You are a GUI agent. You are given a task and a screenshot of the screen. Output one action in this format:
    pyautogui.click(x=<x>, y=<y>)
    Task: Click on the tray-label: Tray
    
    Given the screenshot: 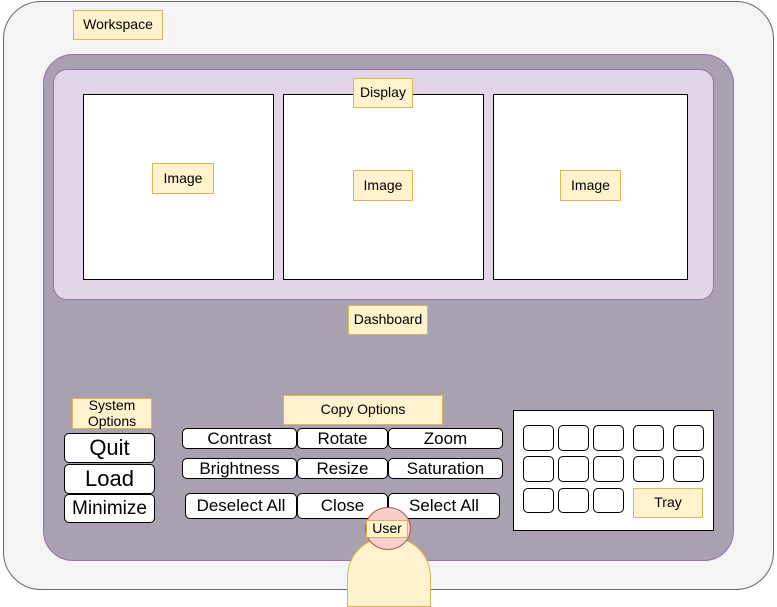 What is the action you would take?
    pyautogui.click(x=668, y=503)
    